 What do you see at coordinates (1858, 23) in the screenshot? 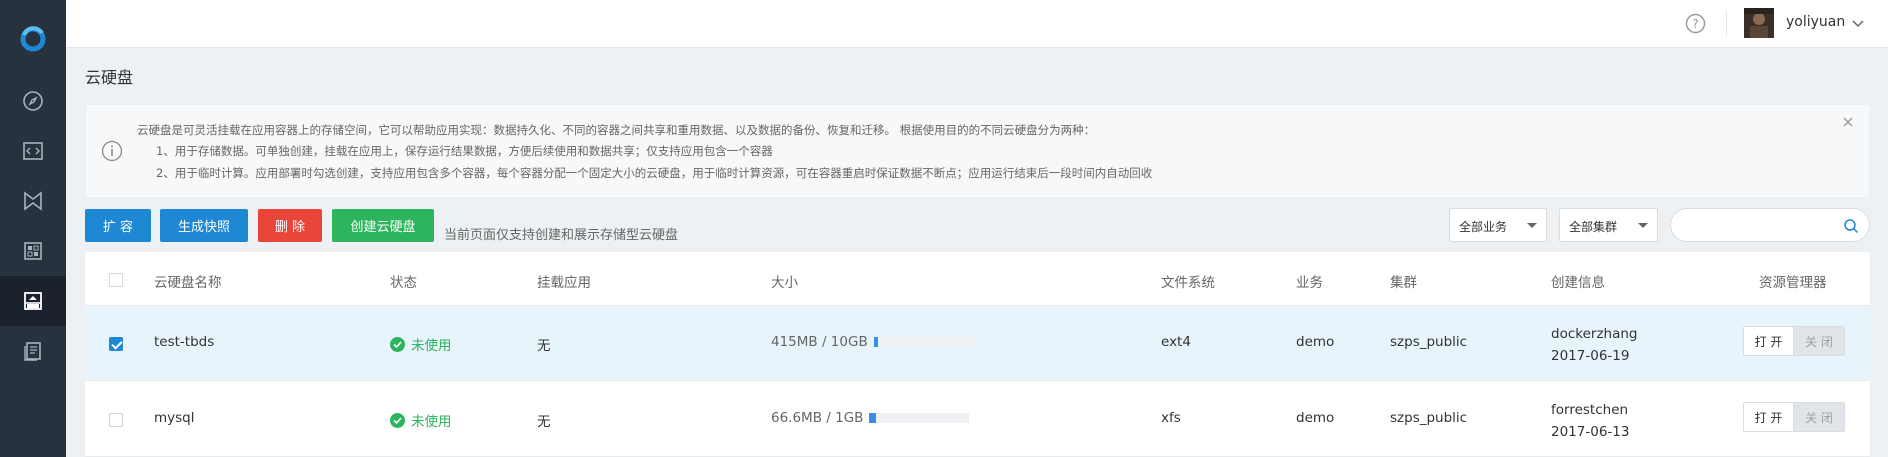
I see `chevron-down-icon` at bounding box center [1858, 23].